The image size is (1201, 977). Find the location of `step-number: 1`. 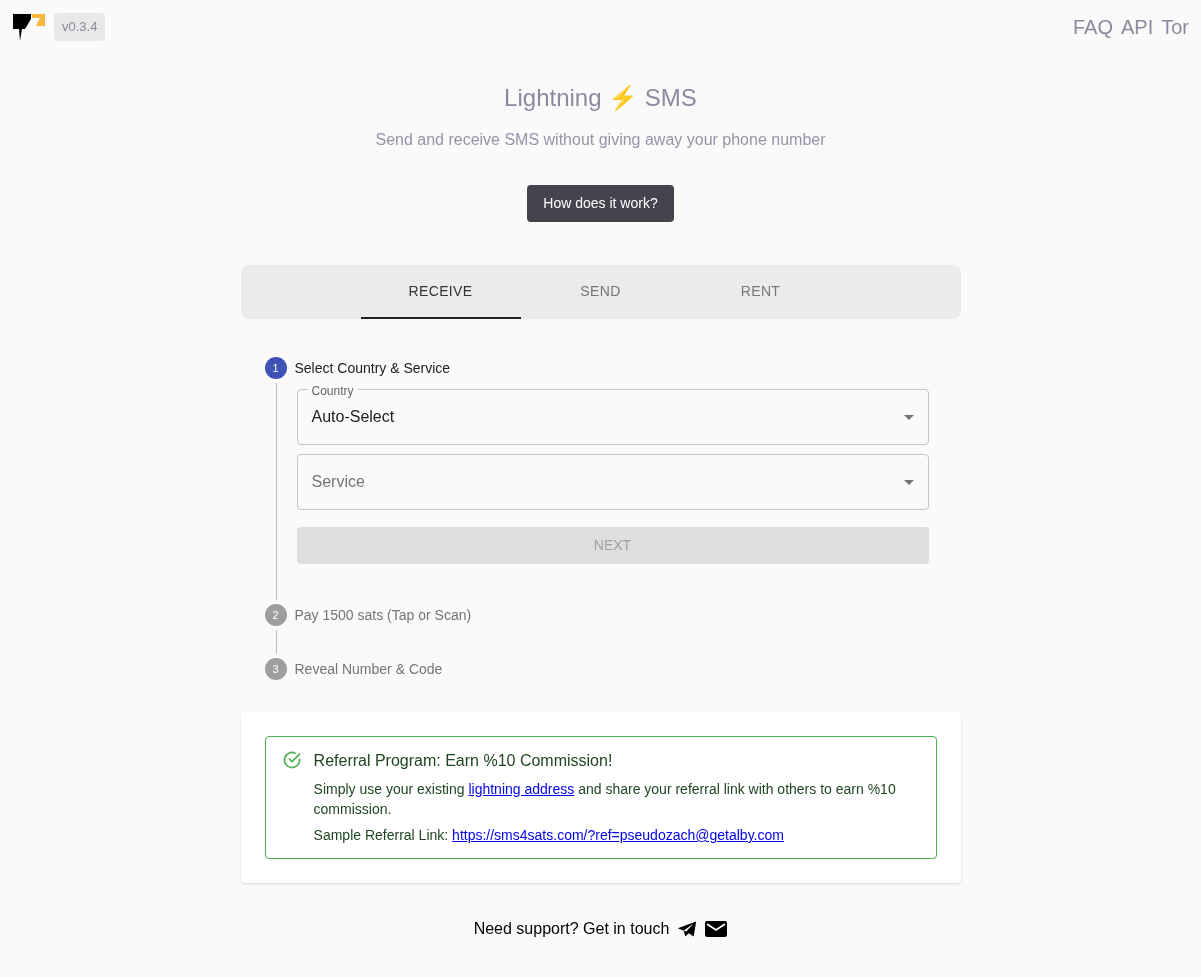

step-number: 1 is located at coordinates (275, 368).